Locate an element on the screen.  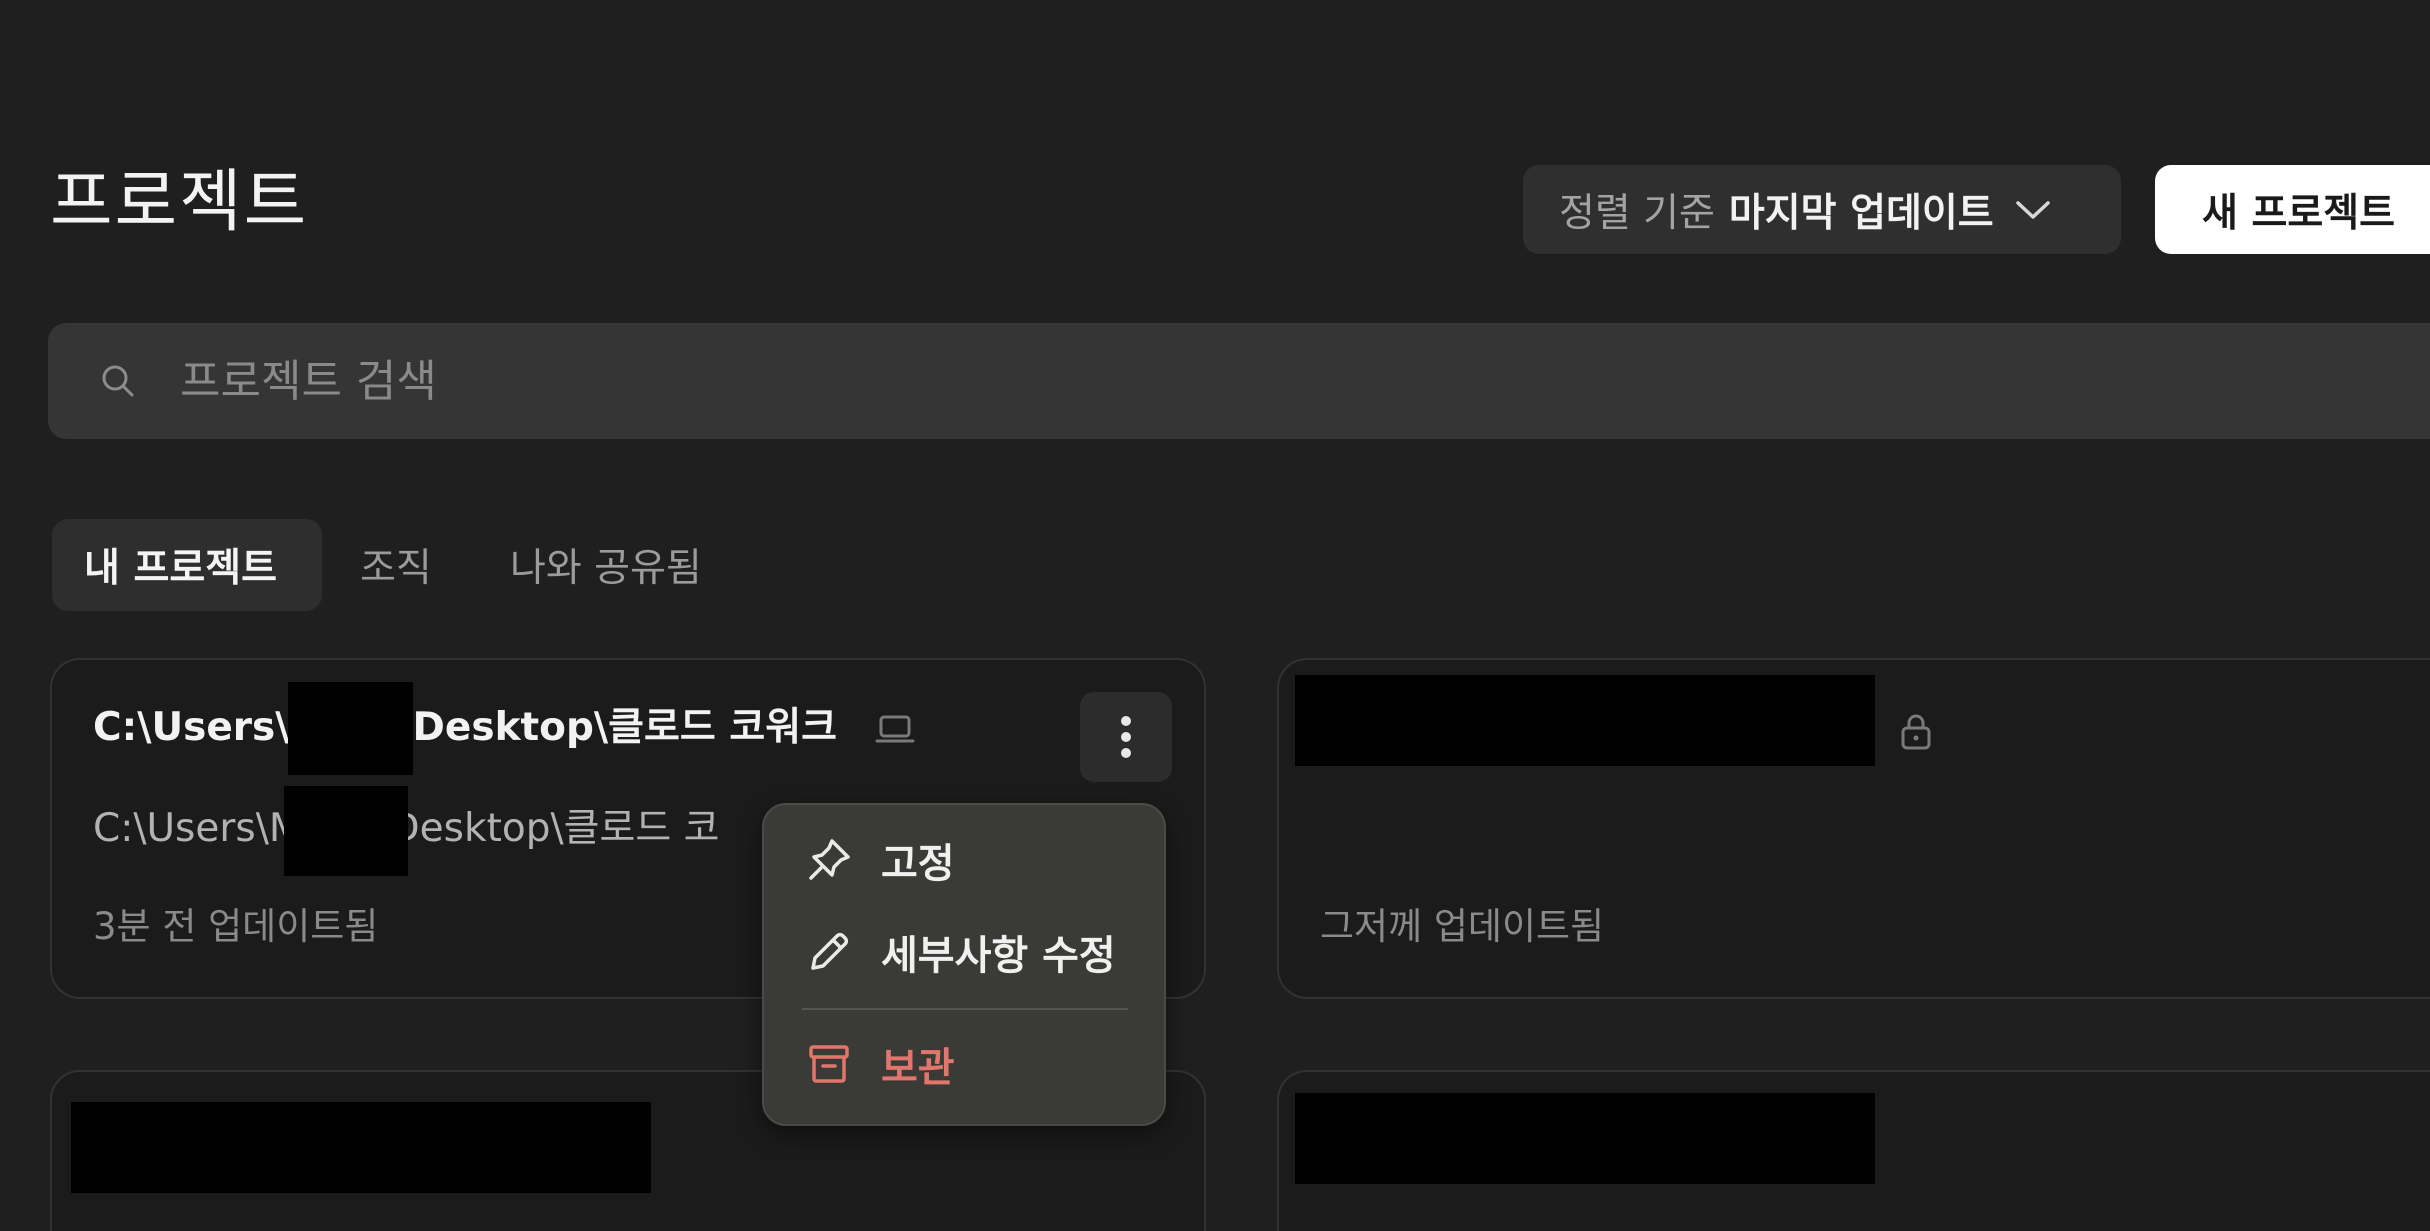
menu-item-label: 고정 is located at coordinates (918, 864).